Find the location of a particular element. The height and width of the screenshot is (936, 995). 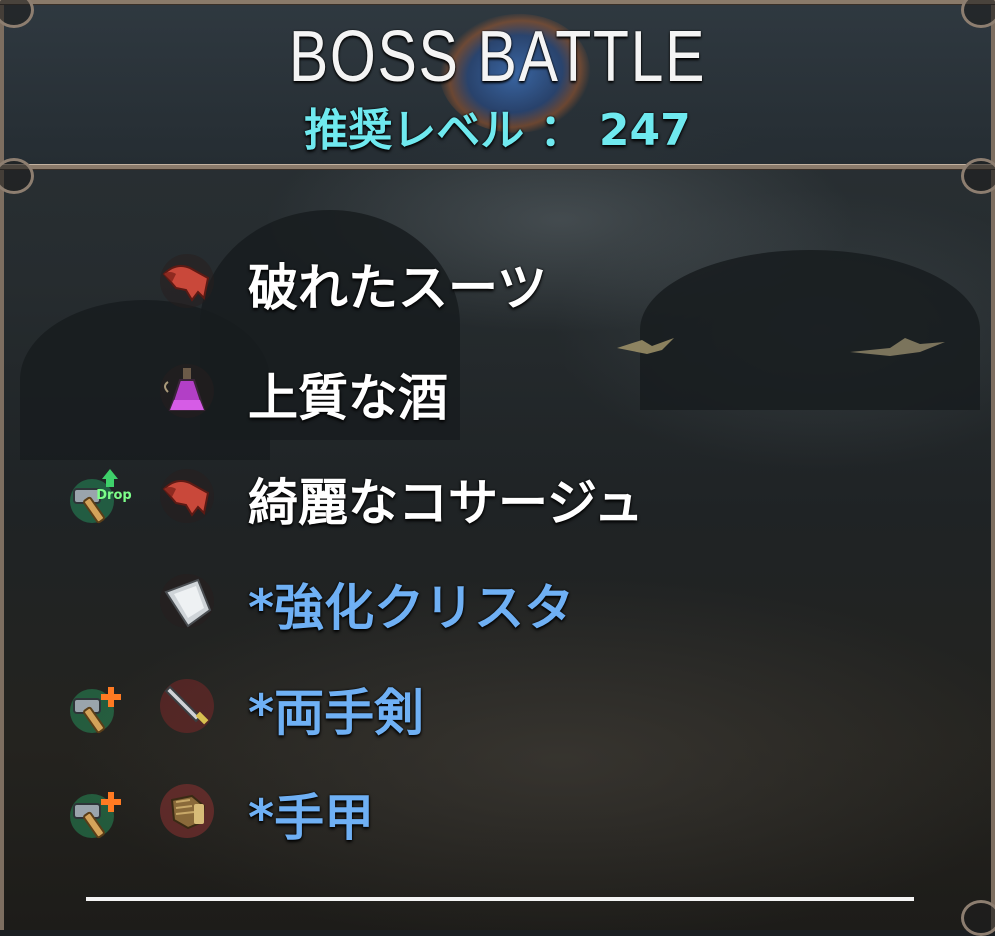

item-name: *手甲 is located at coordinates (311, 818).